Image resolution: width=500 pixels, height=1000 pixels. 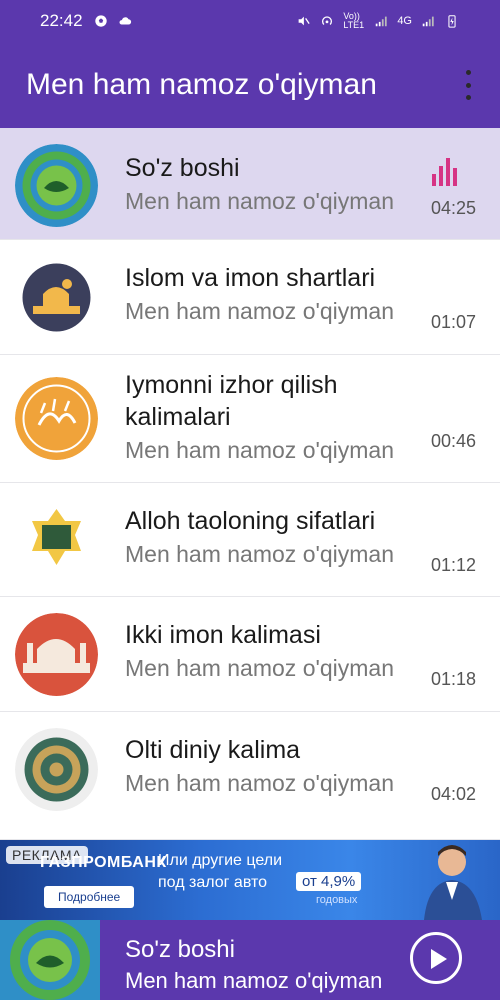 I want to click on status-time: 22:42, so click(x=61, y=20).